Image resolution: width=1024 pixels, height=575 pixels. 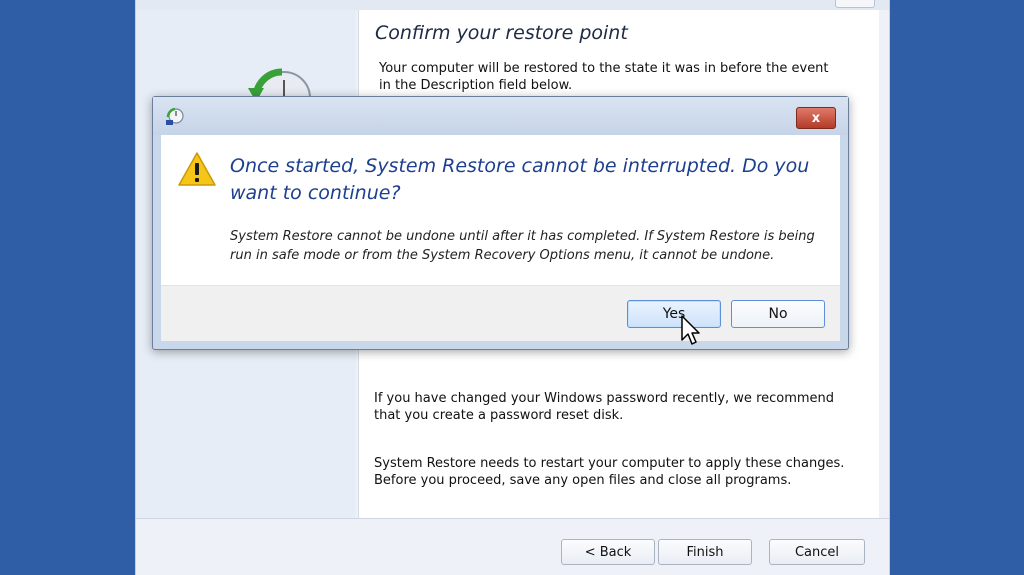 What do you see at coordinates (816, 118) in the screenshot?
I see `close-button: x` at bounding box center [816, 118].